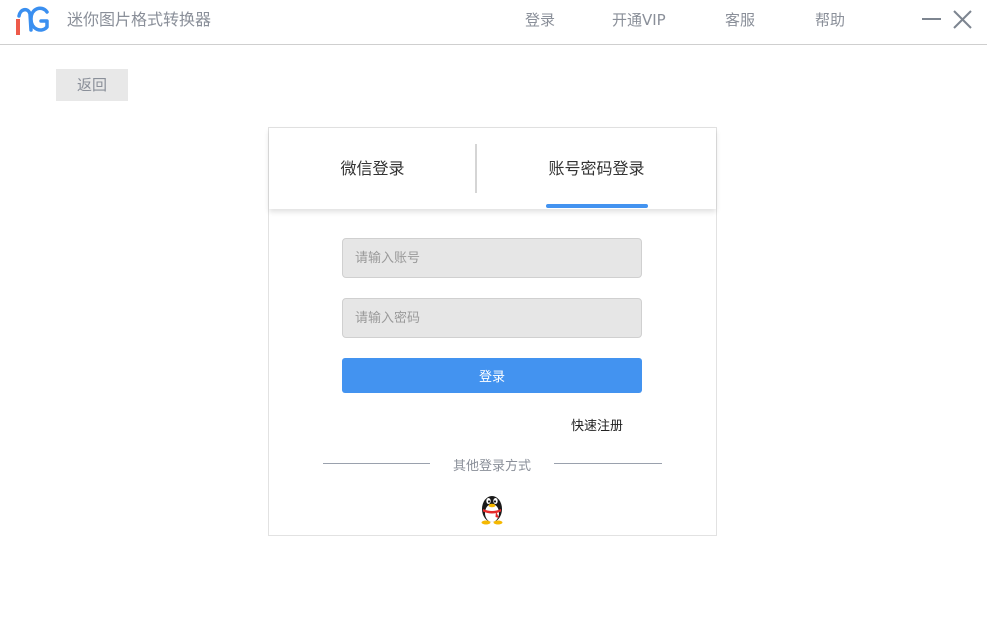 The height and width of the screenshot is (627, 987). Describe the element at coordinates (931, 20) in the screenshot. I see `minimize-icon` at that location.